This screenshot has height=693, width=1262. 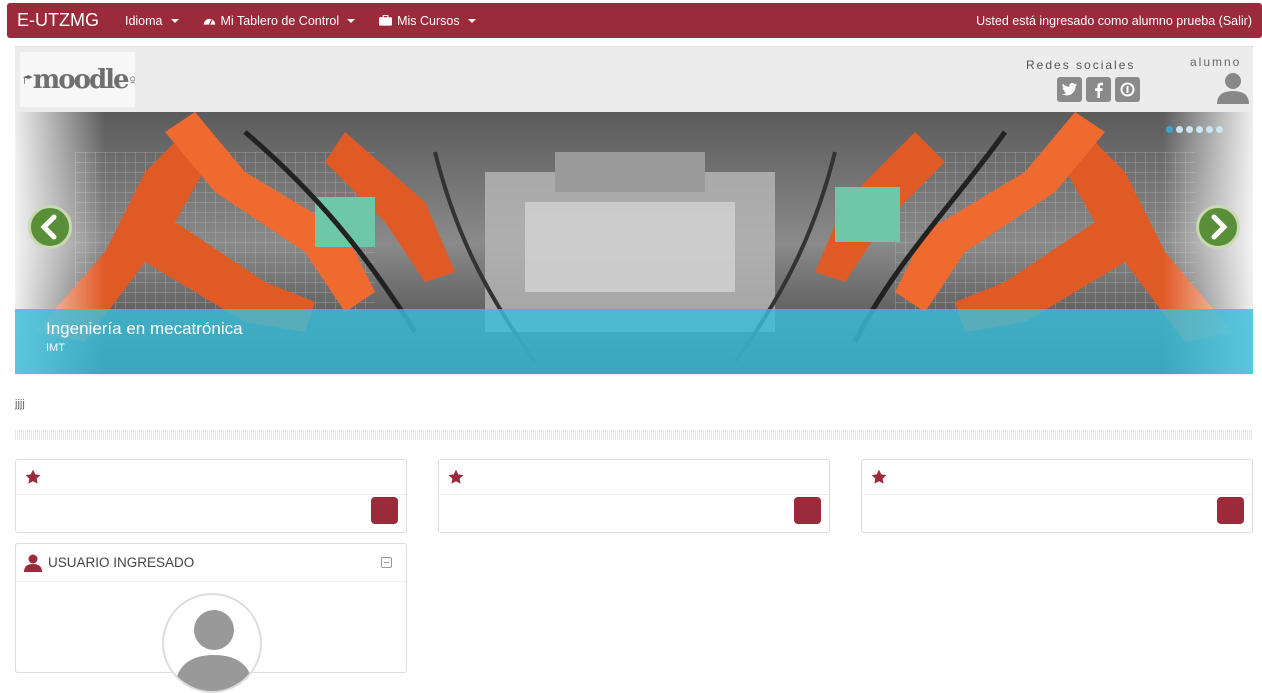 I want to click on page-header: moodle Redes sociales alumno, so click(x=634, y=79).